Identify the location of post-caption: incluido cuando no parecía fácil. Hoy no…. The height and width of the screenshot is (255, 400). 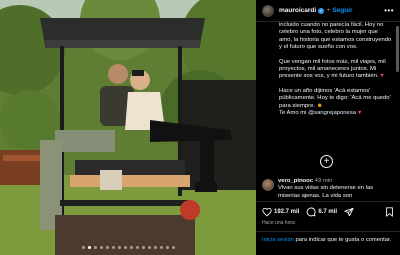
(335, 73).